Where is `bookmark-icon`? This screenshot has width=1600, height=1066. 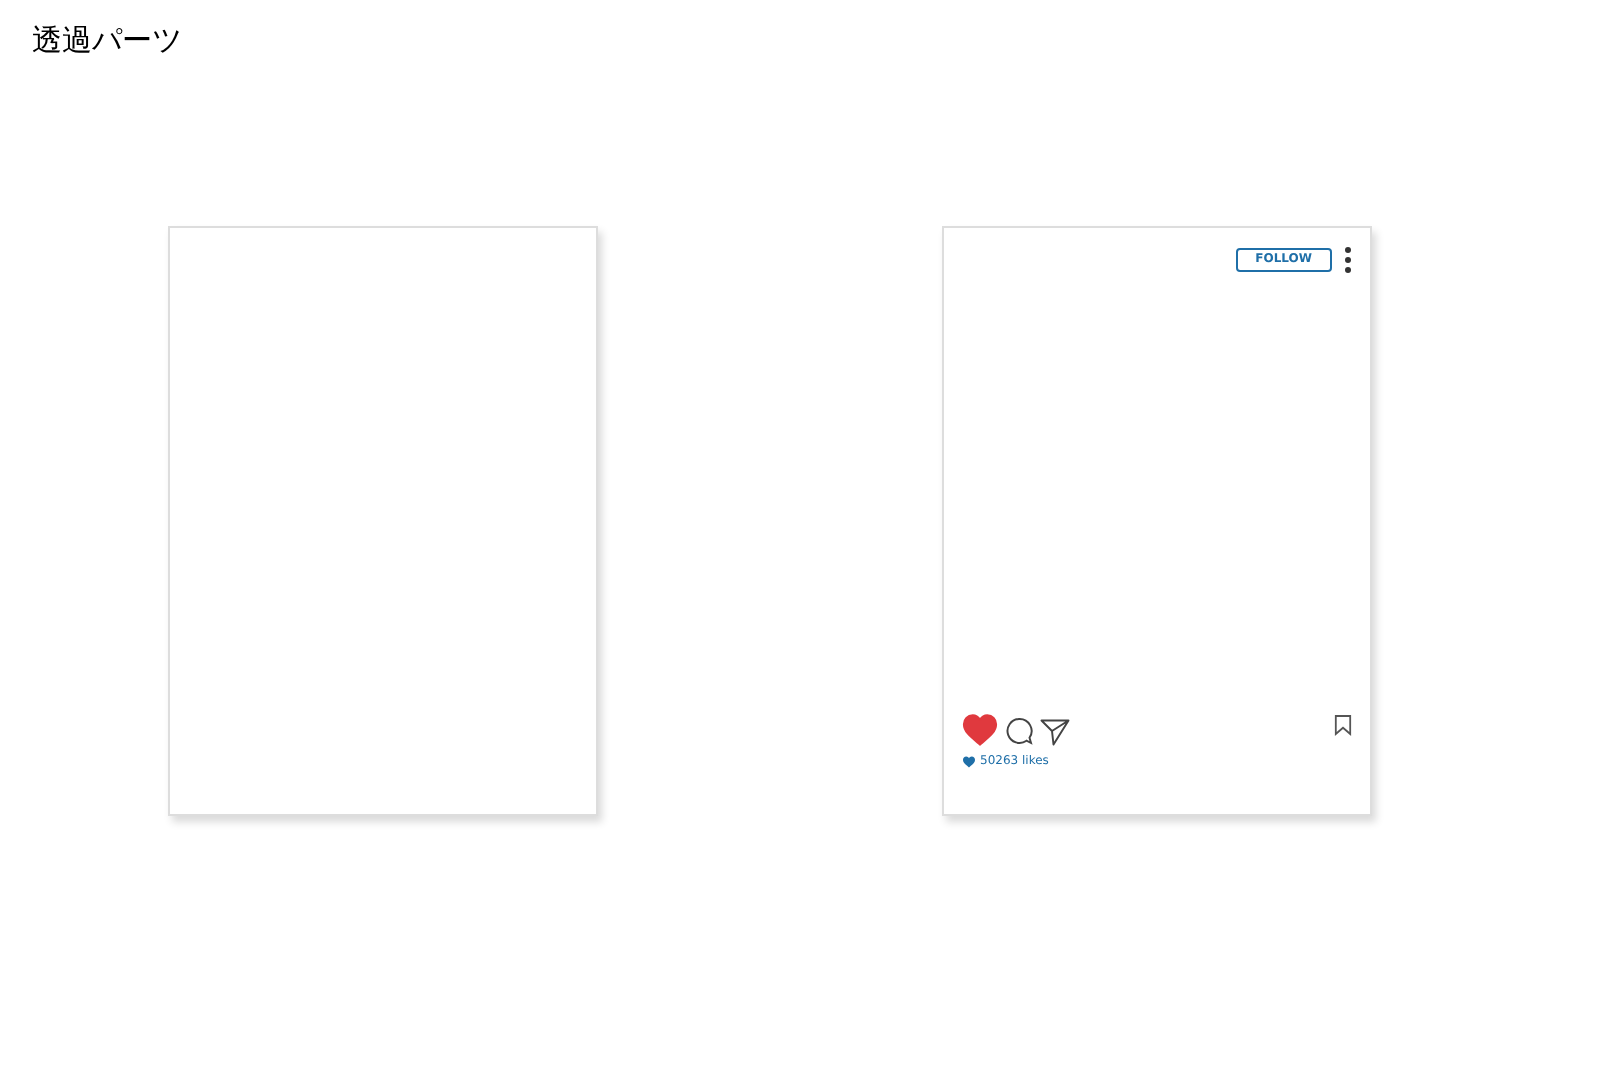
bookmark-icon is located at coordinates (1343, 725).